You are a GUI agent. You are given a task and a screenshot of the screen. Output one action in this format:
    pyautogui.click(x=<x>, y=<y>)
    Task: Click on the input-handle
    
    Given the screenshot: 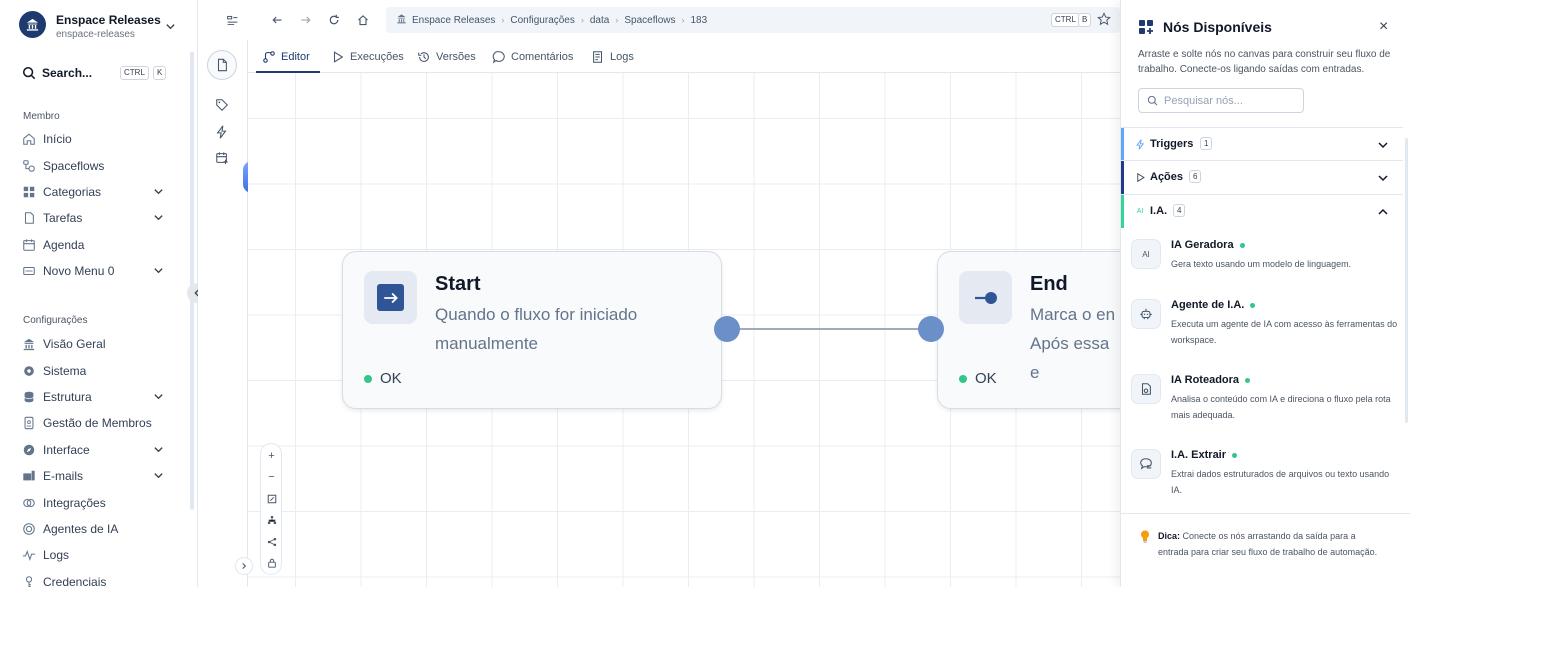 What is the action you would take?
    pyautogui.click(x=931, y=329)
    